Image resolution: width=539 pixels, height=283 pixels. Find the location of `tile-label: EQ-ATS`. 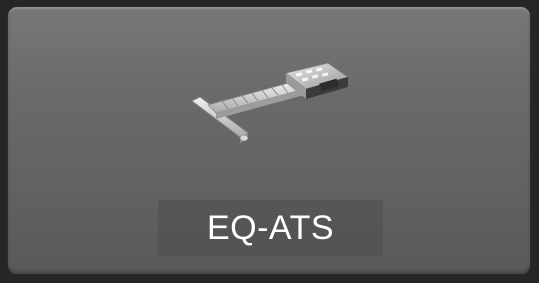

tile-label: EQ-ATS is located at coordinates (270, 228).